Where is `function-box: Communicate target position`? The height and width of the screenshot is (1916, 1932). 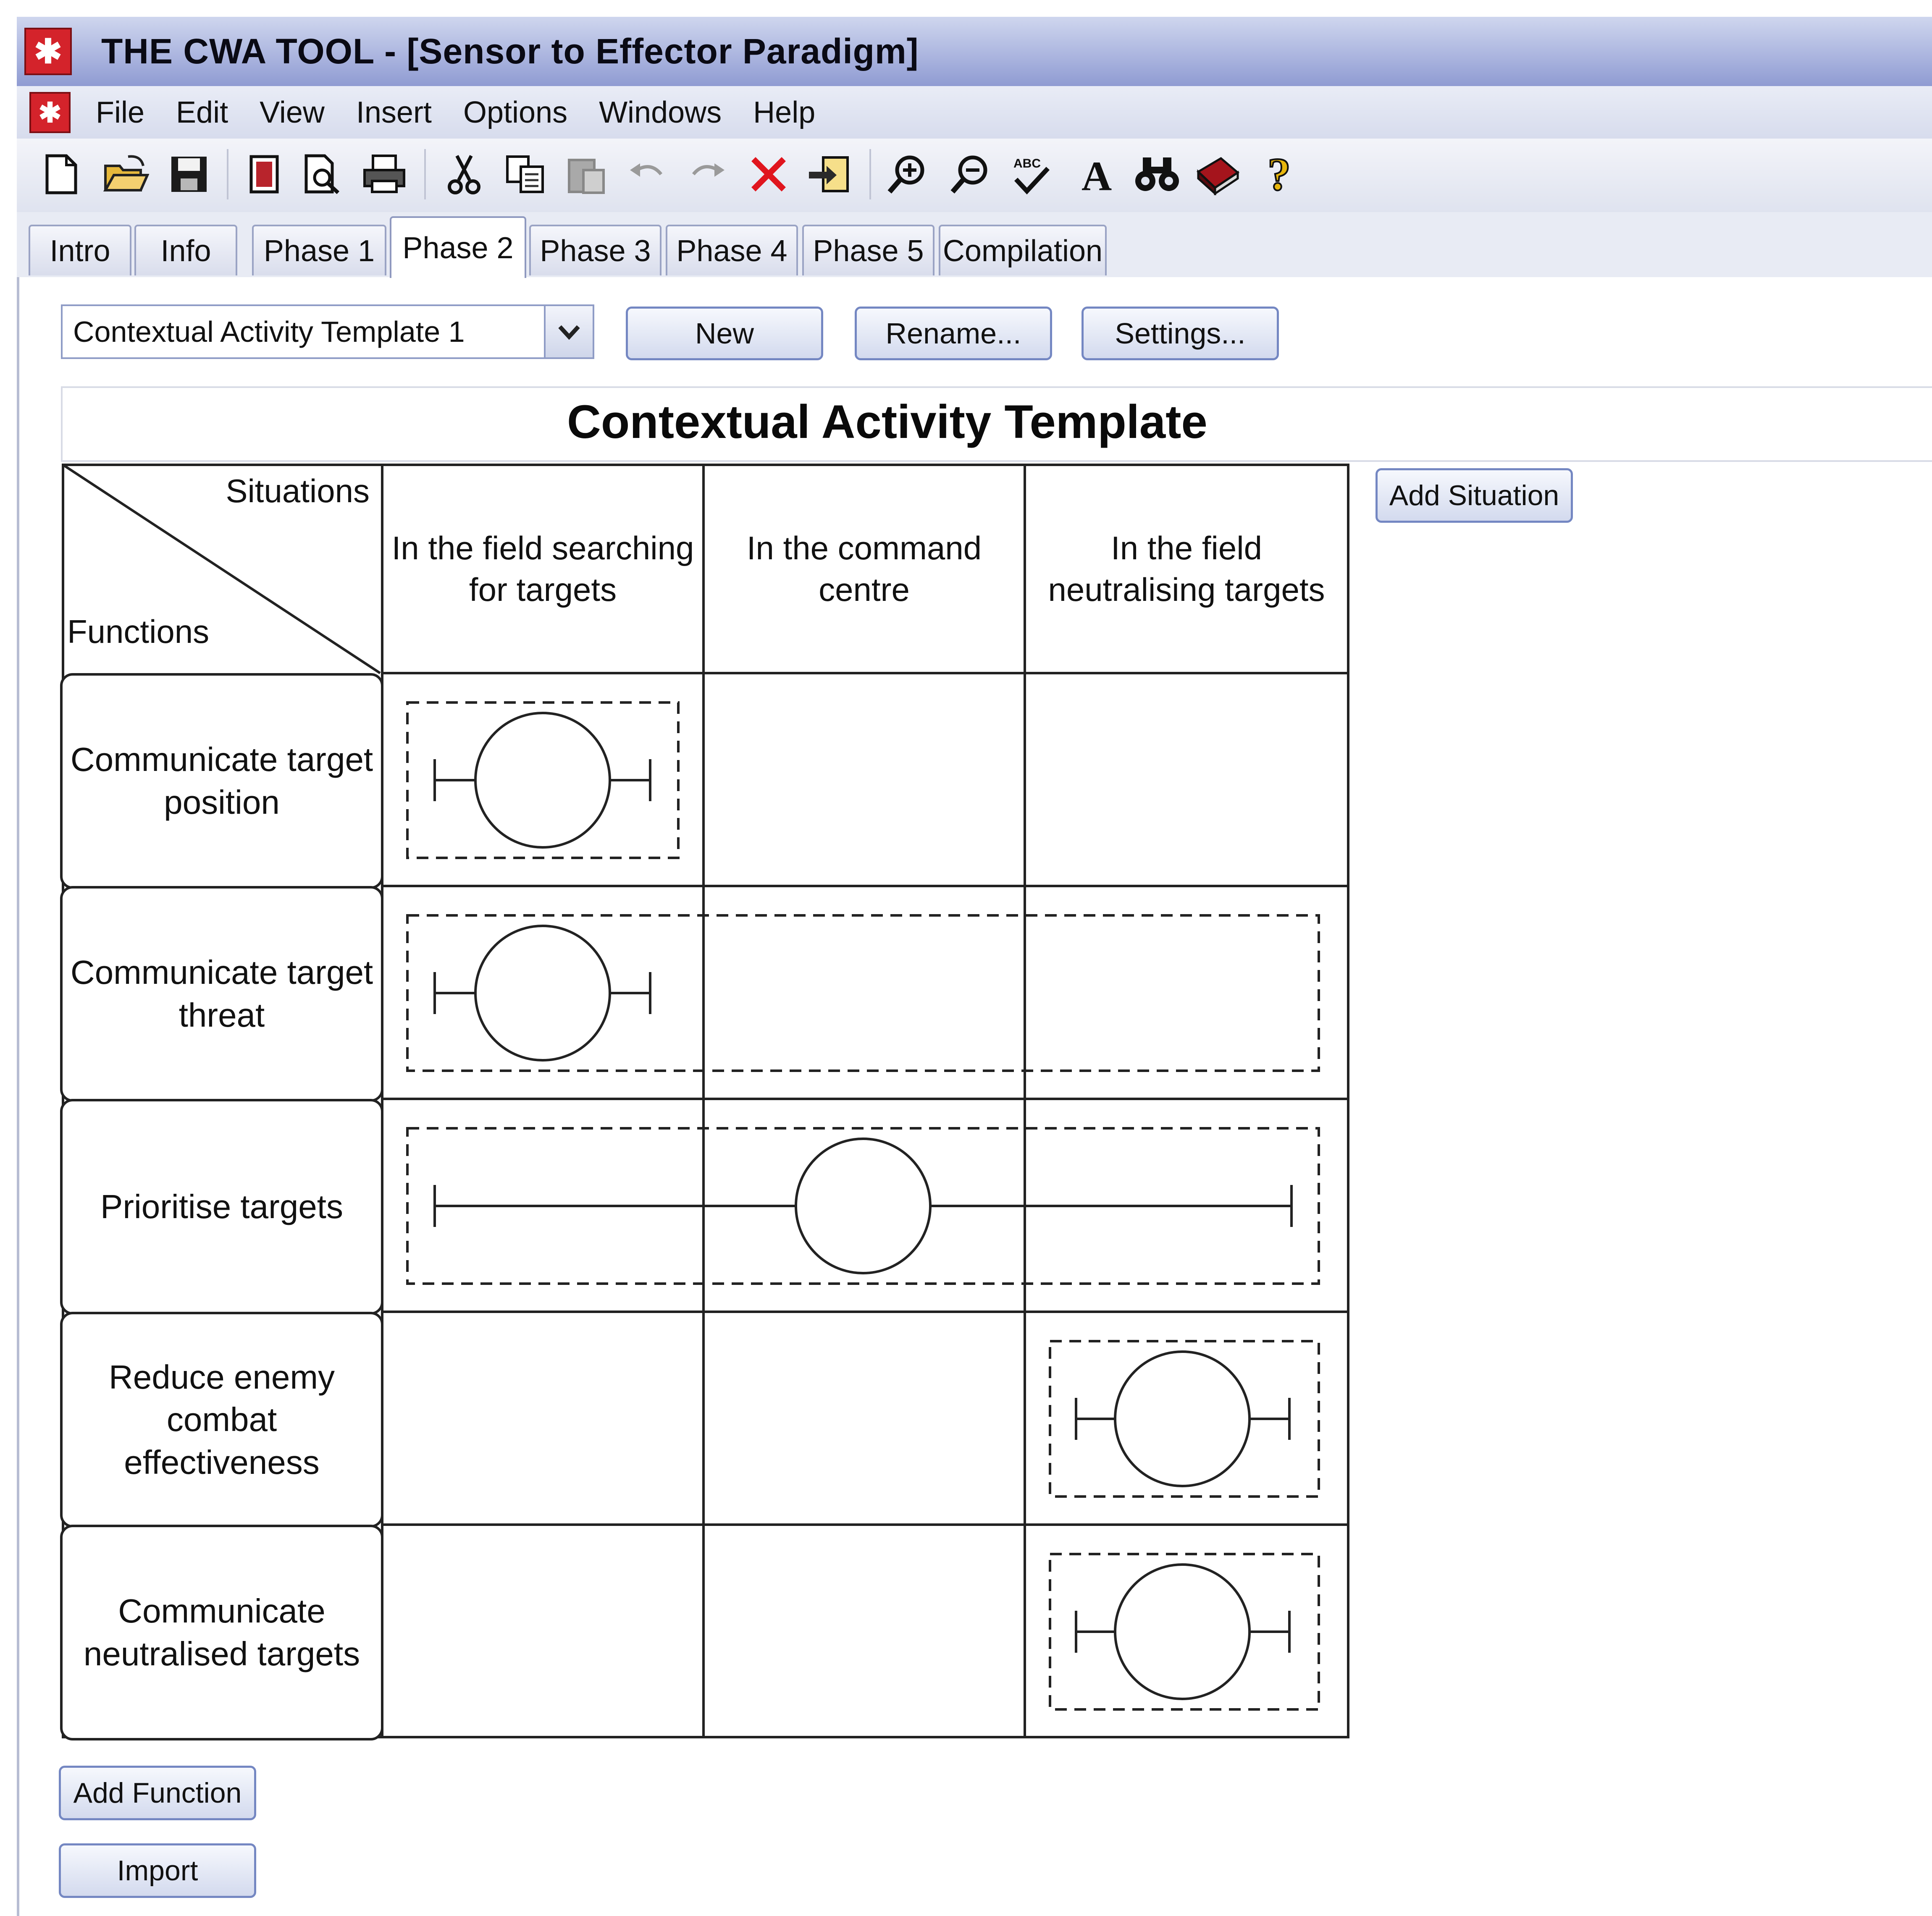 function-box: Communicate target position is located at coordinates (221, 781).